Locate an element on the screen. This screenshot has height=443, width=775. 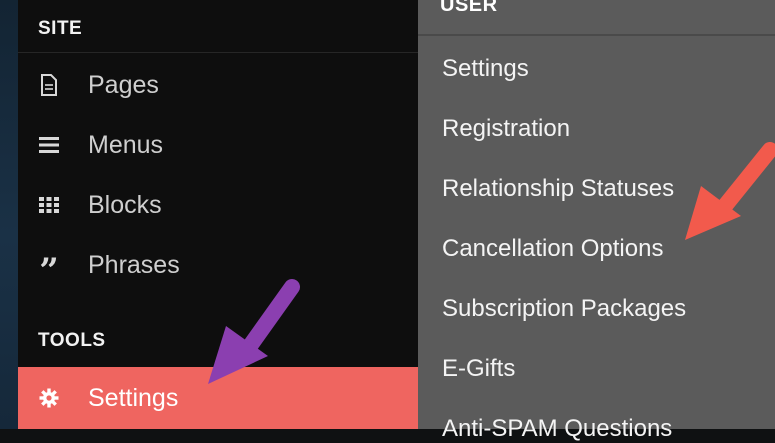
submenu-item-subscription-packages: Subscription Packages is located at coordinates (564, 309).